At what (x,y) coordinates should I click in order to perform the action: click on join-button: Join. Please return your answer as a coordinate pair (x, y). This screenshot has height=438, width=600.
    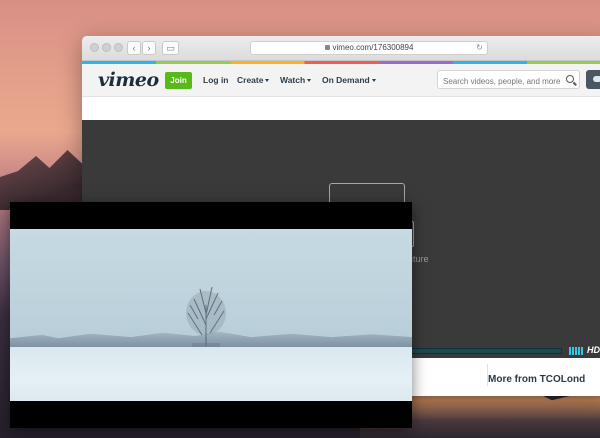
    Looking at the image, I should click on (178, 80).